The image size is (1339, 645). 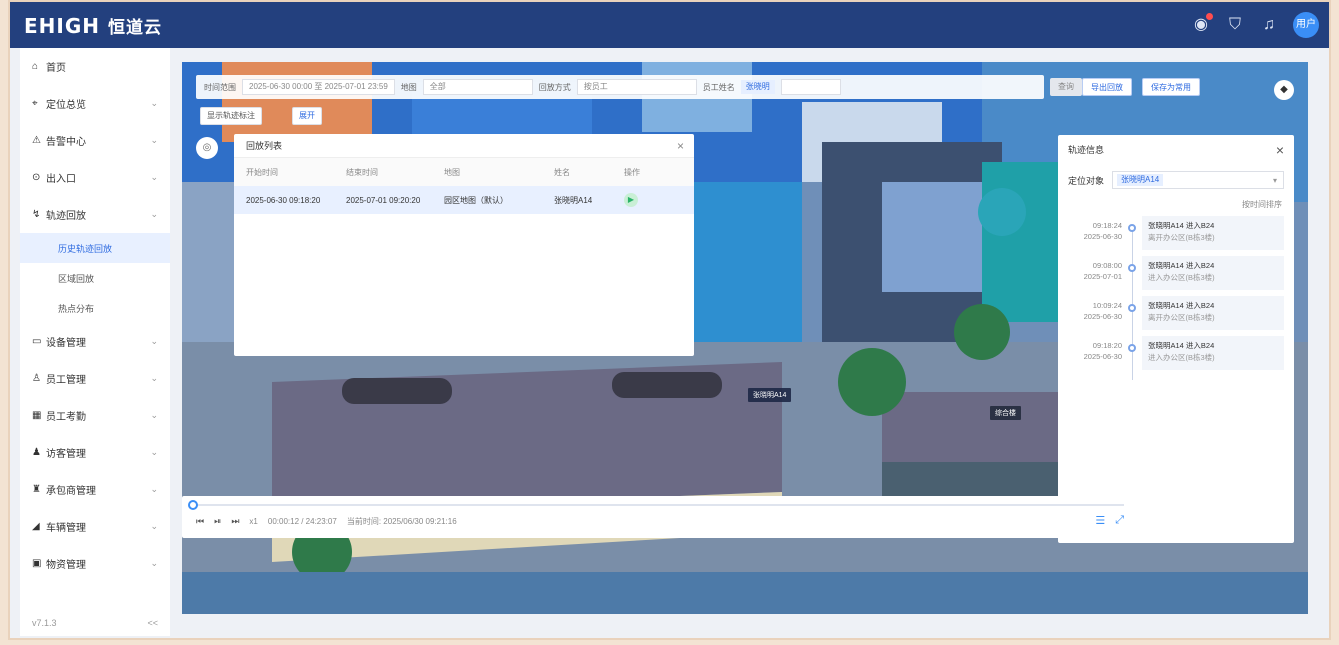 What do you see at coordinates (1066, 87) in the screenshot?
I see `search-button: 查询` at bounding box center [1066, 87].